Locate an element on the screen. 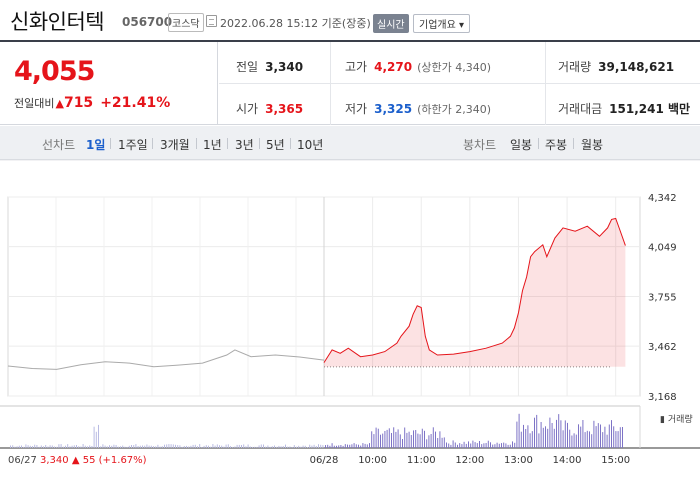 The width and height of the screenshot is (700, 481). upper-limit: (상한가 4,340) is located at coordinates (454, 67).